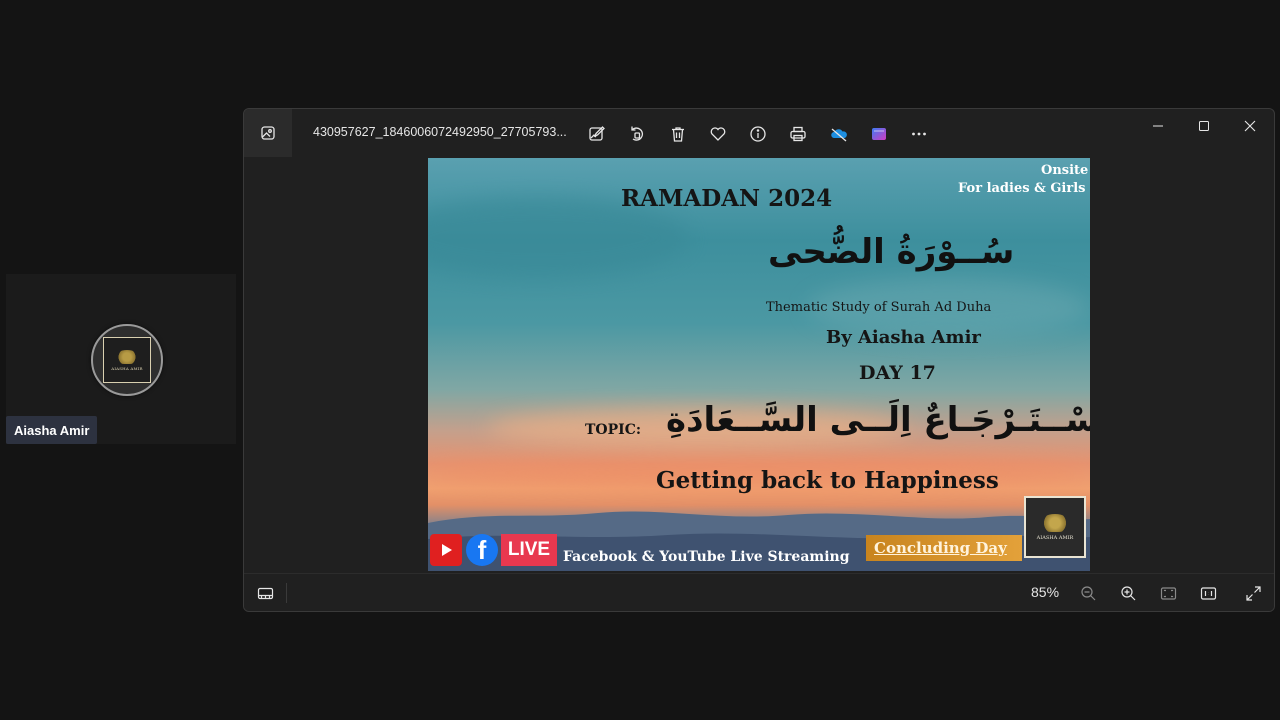 Image resolution: width=1280 pixels, height=720 pixels. What do you see at coordinates (1045, 592) in the screenshot?
I see `zoom-level: 85%` at bounding box center [1045, 592].